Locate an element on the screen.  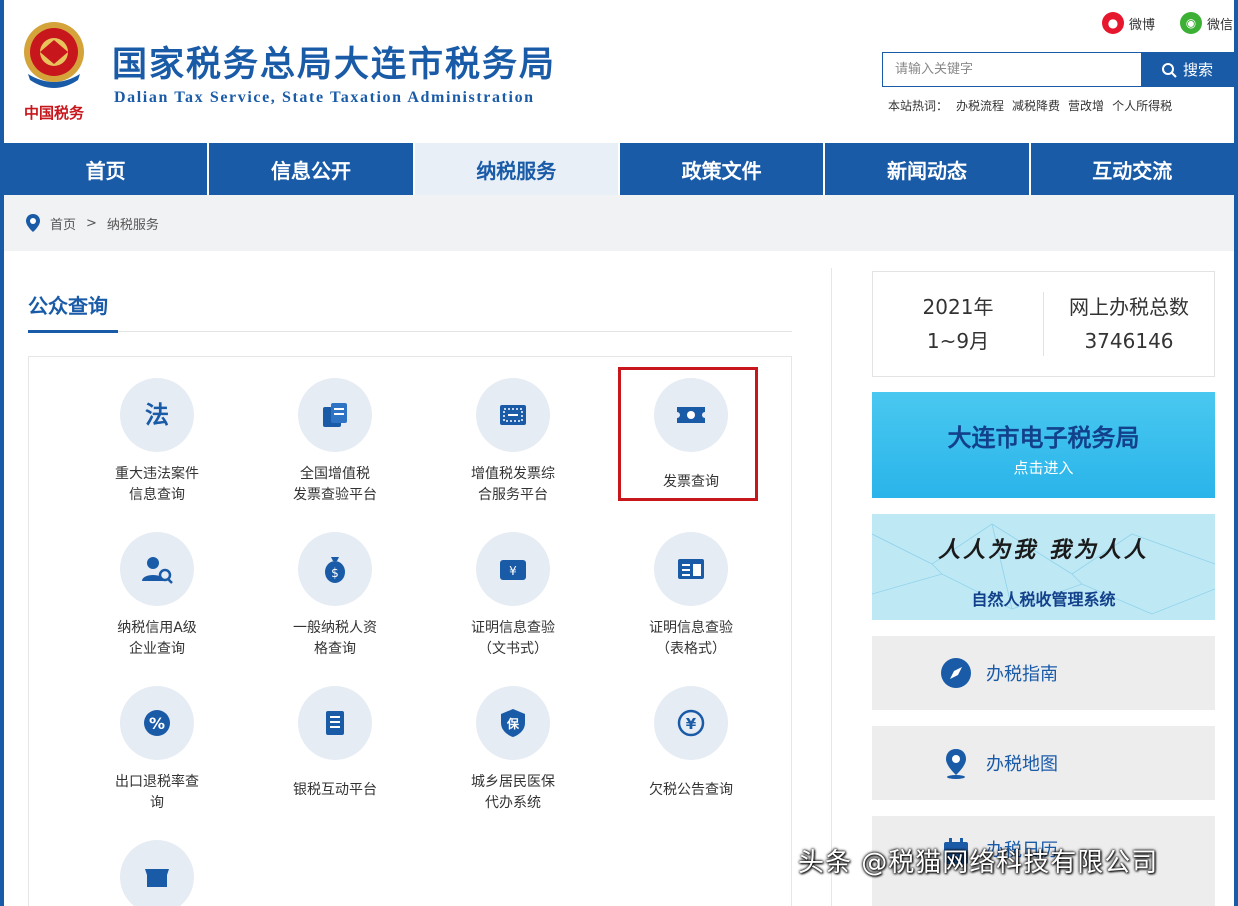
tile-credit-a: 纳税信用A级 企业查询 is located at coordinates (157, 596).